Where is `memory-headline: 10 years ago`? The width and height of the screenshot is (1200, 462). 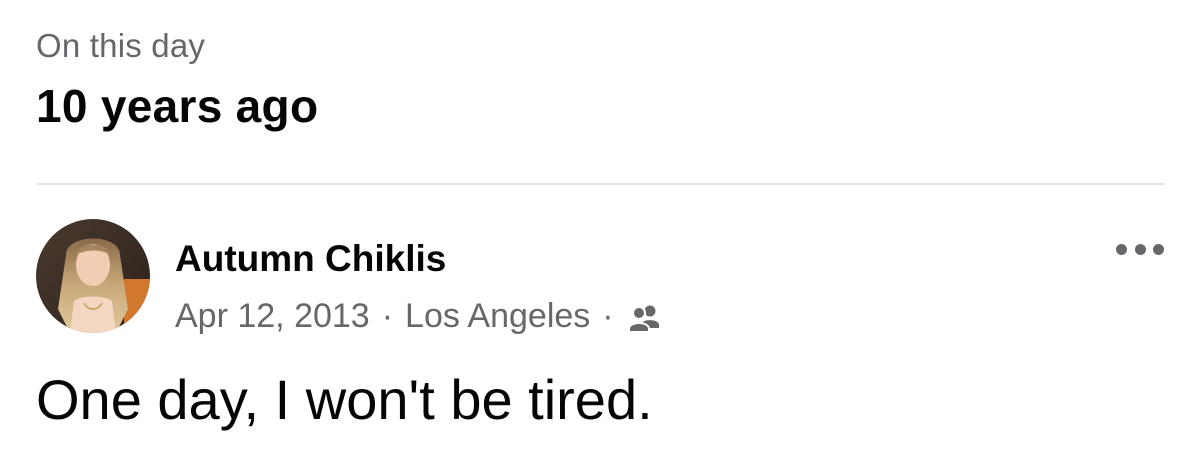
memory-headline: 10 years ago is located at coordinates (177, 106).